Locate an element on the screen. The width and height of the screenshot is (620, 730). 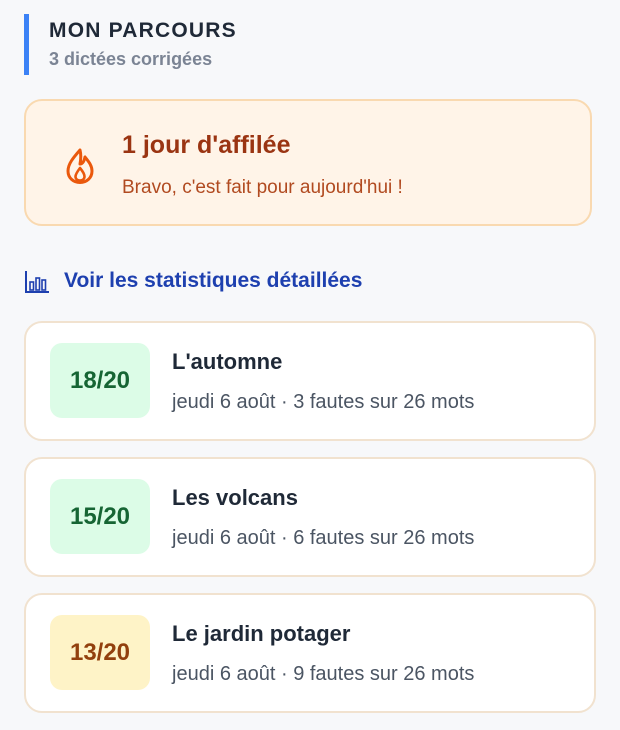
dictation-meta: jeudi 6 août · 9 fautes sur 26 mots is located at coordinates (323, 674).